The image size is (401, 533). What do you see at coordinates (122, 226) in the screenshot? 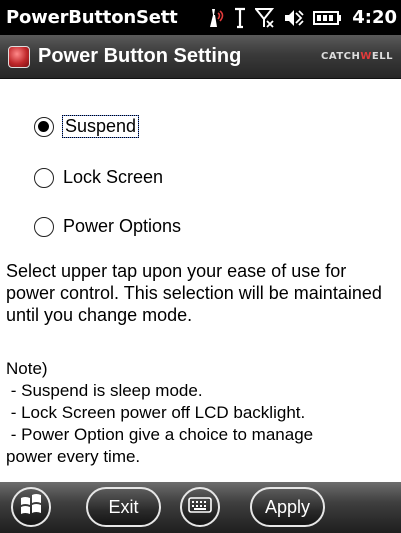
I see `power-options-label: Power Options` at bounding box center [122, 226].